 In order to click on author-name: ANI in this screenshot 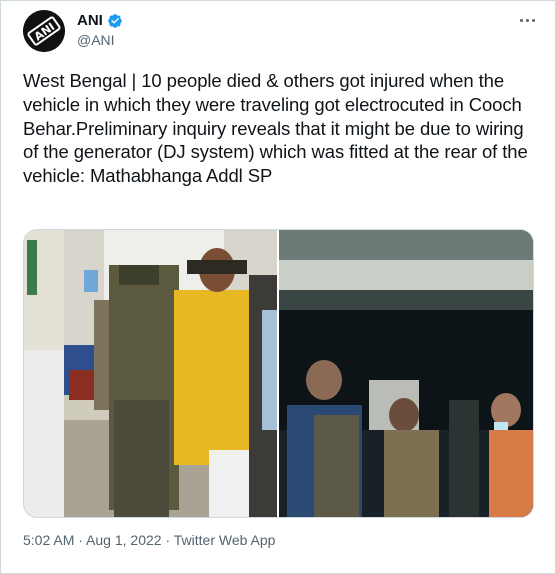, I will do `click(90, 20)`.